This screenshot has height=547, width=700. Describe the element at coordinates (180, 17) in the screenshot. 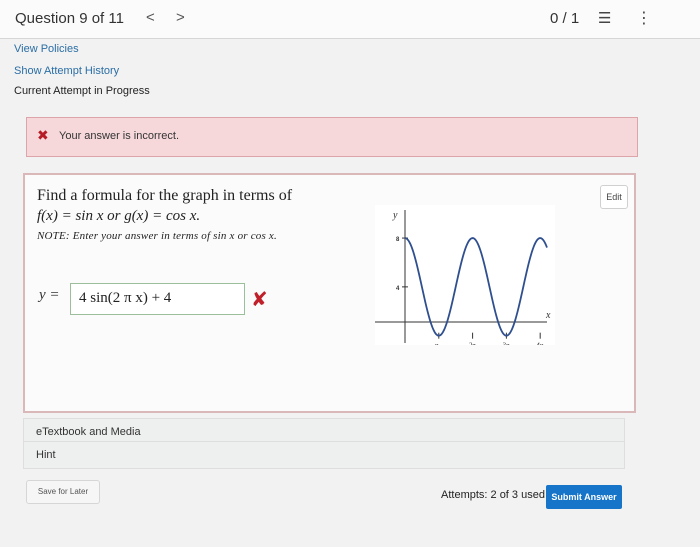

I see `next-question-icon: >` at that location.